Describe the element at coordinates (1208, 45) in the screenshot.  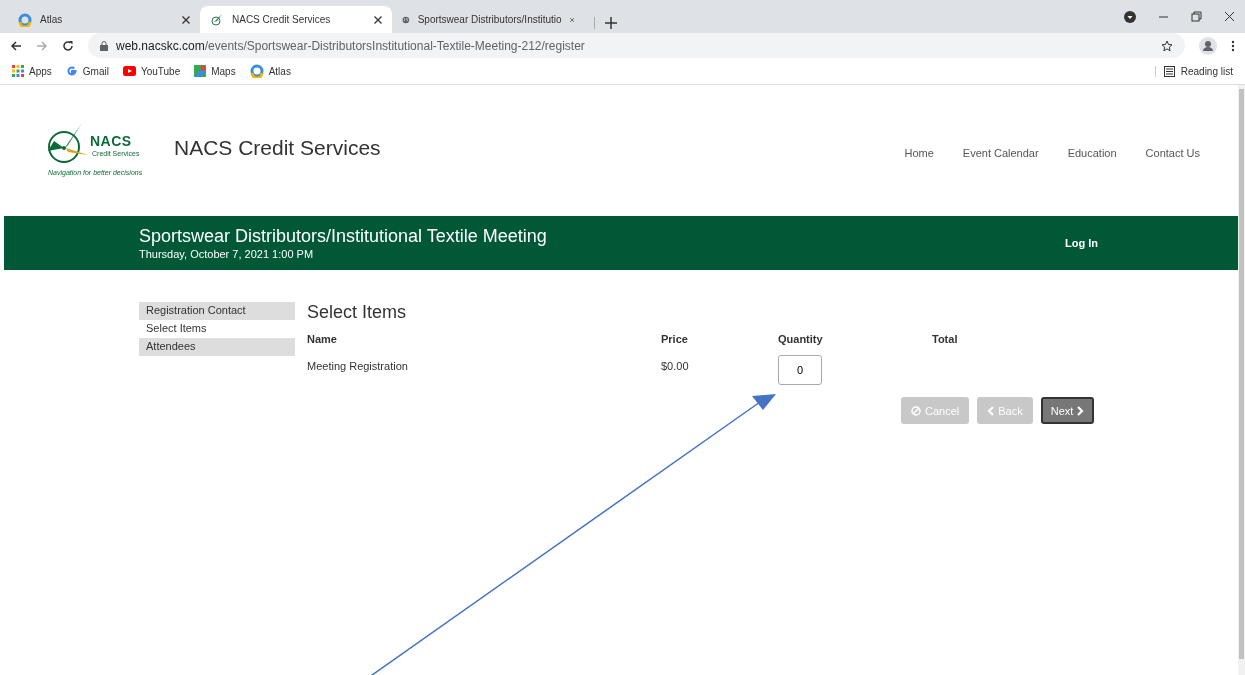
I see `profile-icon` at that location.